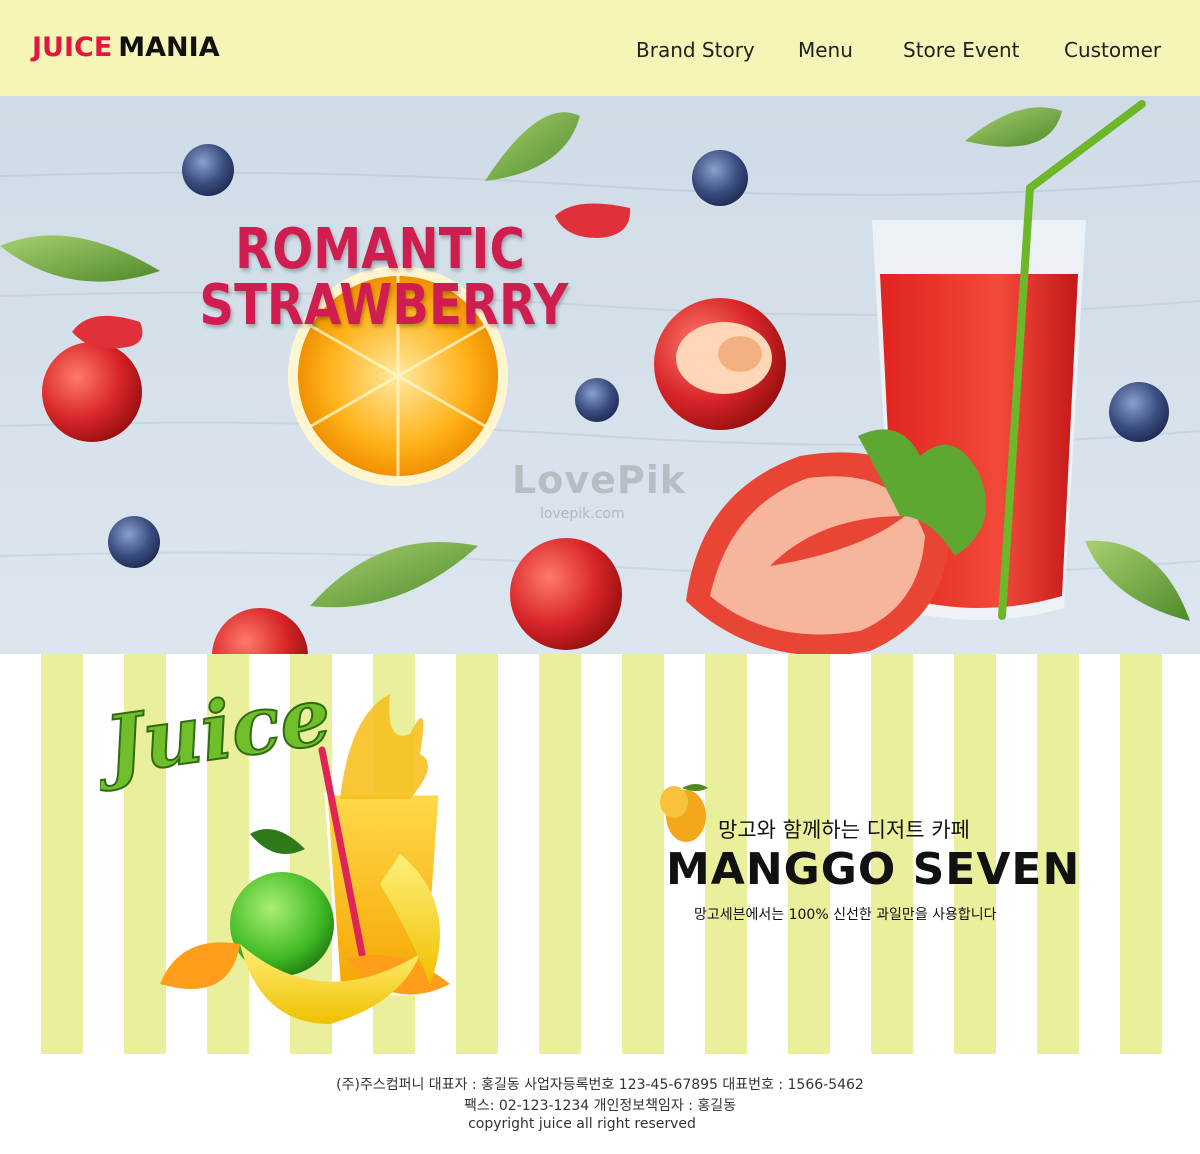  Describe the element at coordinates (695, 50) in the screenshot. I see `nav-brand-story: Brand Story` at that location.